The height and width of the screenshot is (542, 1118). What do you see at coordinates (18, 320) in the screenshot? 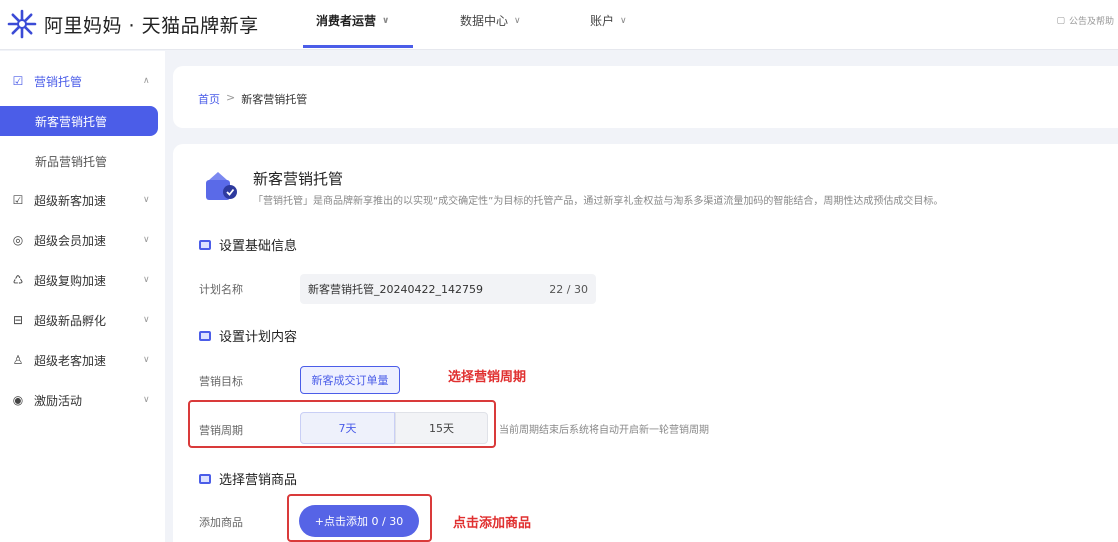
I see `incubate-icon: ⊟` at bounding box center [18, 320].